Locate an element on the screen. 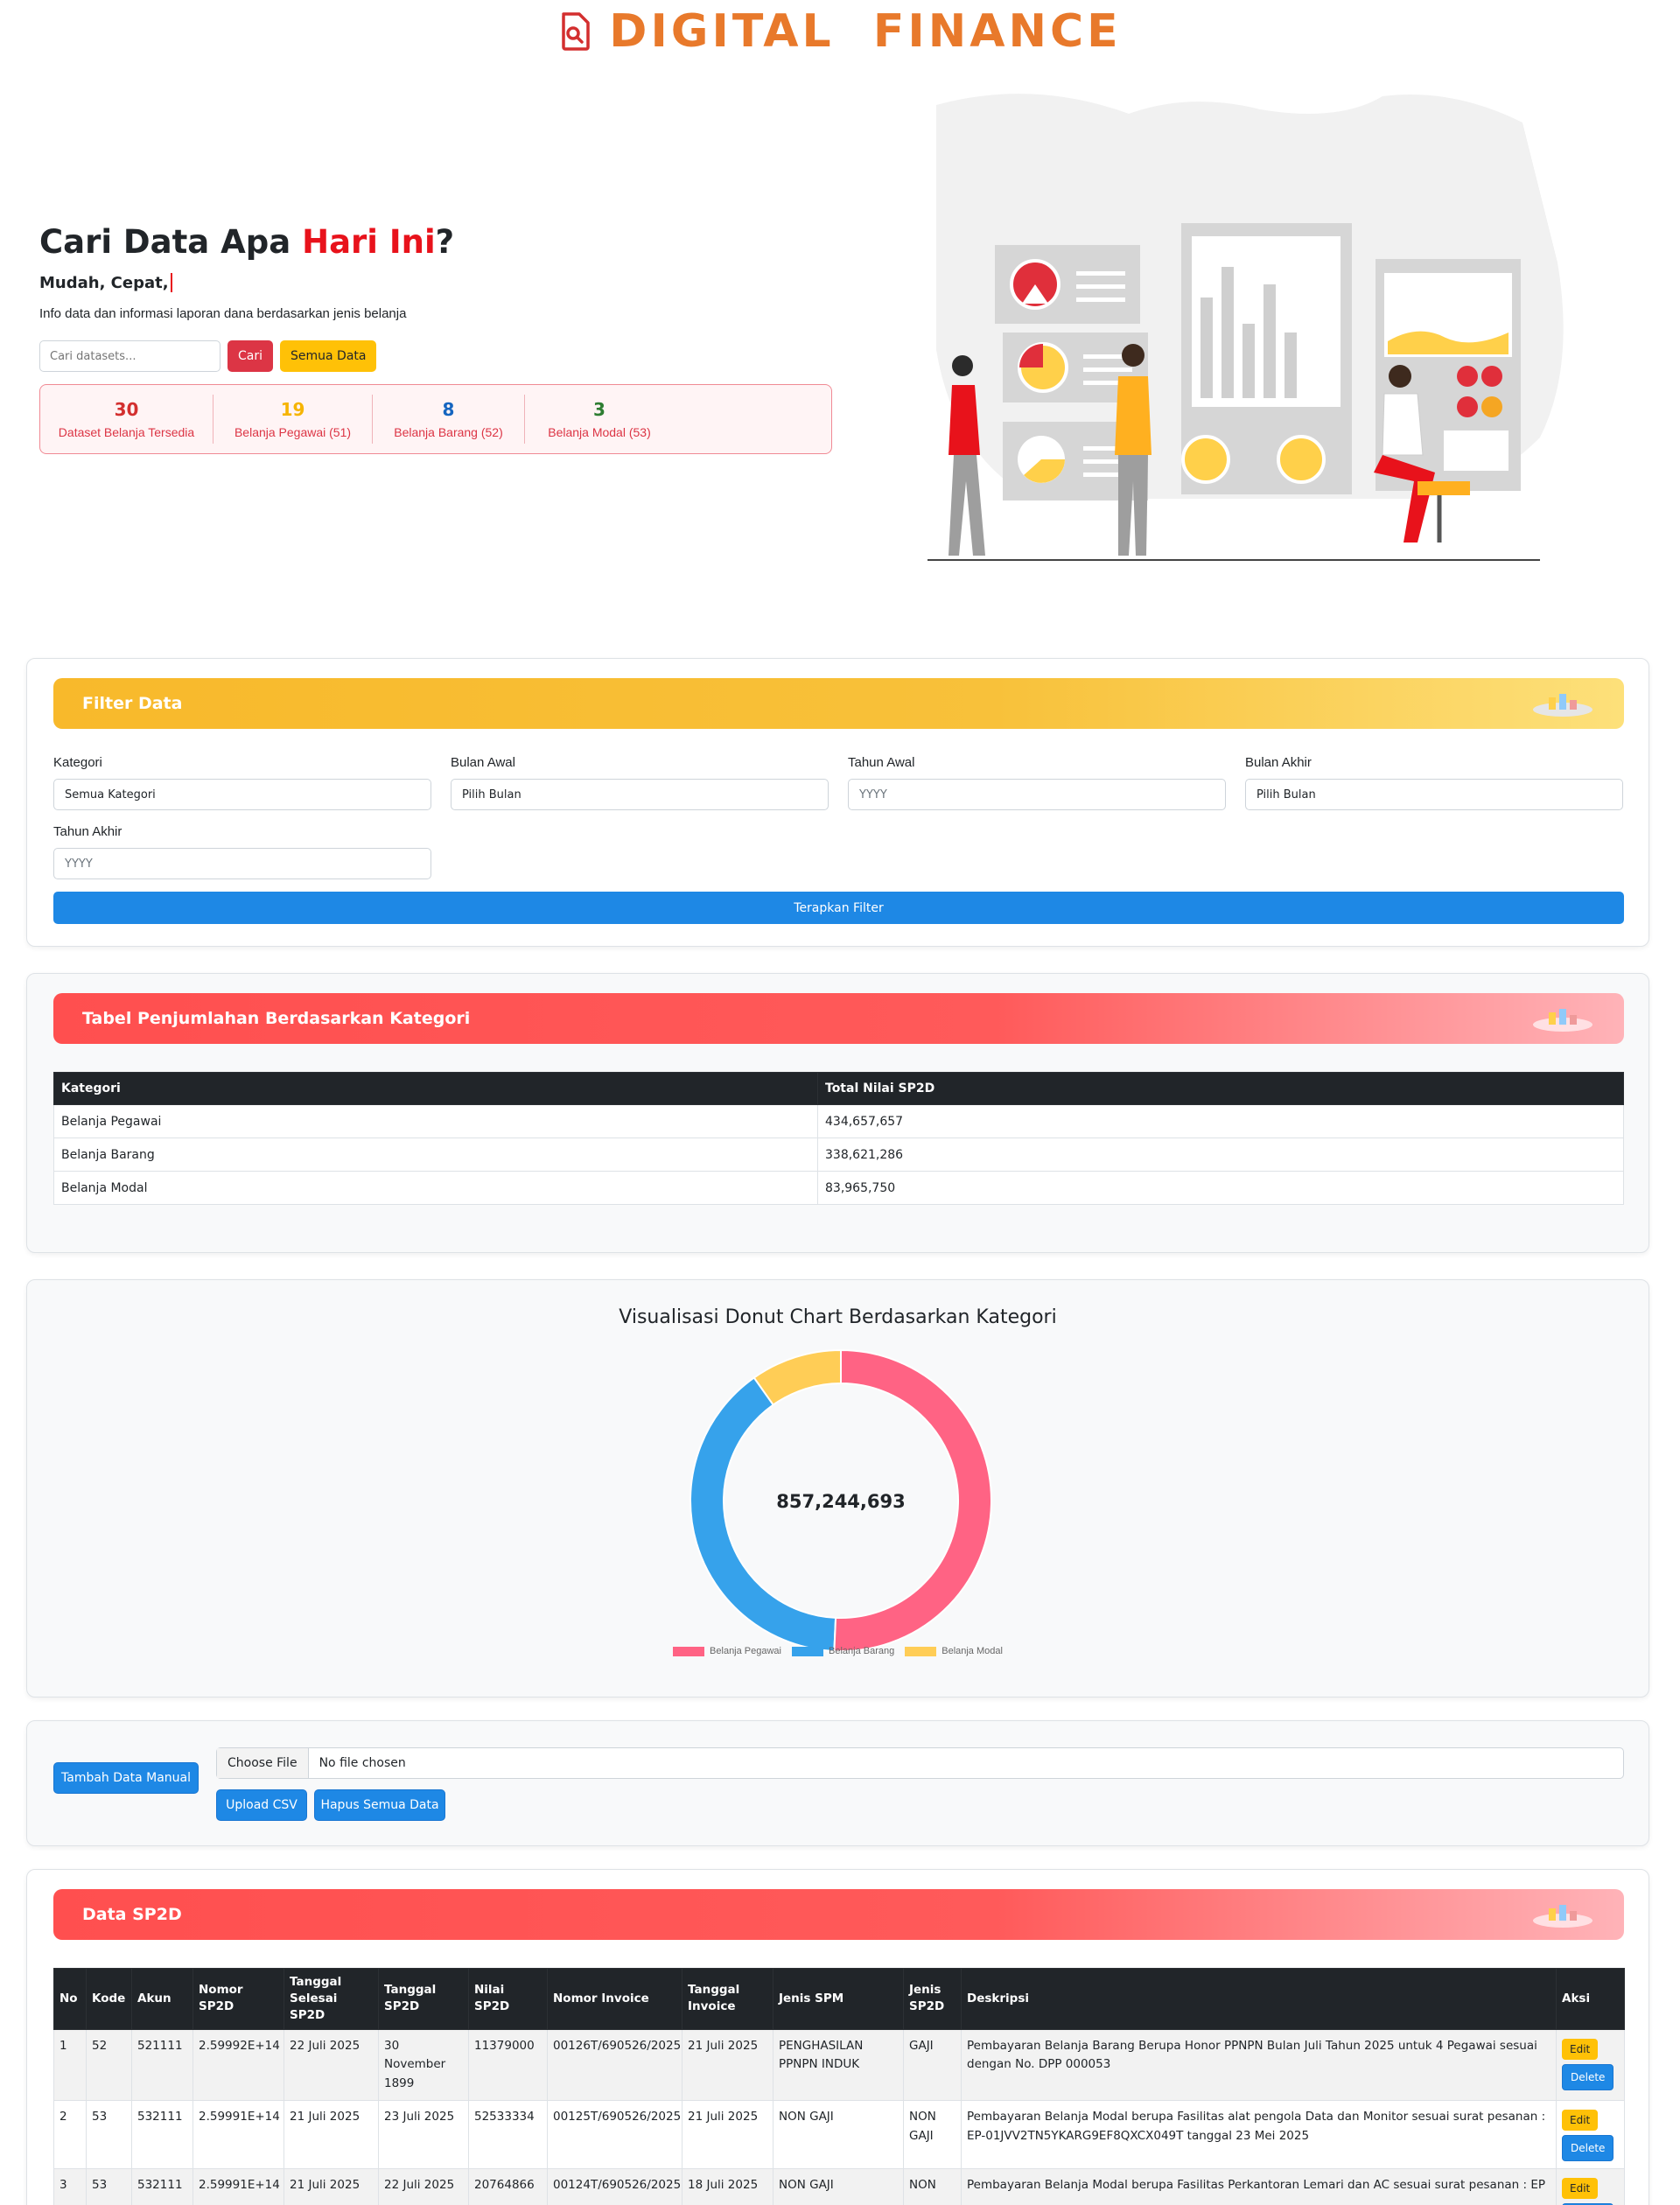  legend-item: Belanja Modal is located at coordinates (954, 1651).